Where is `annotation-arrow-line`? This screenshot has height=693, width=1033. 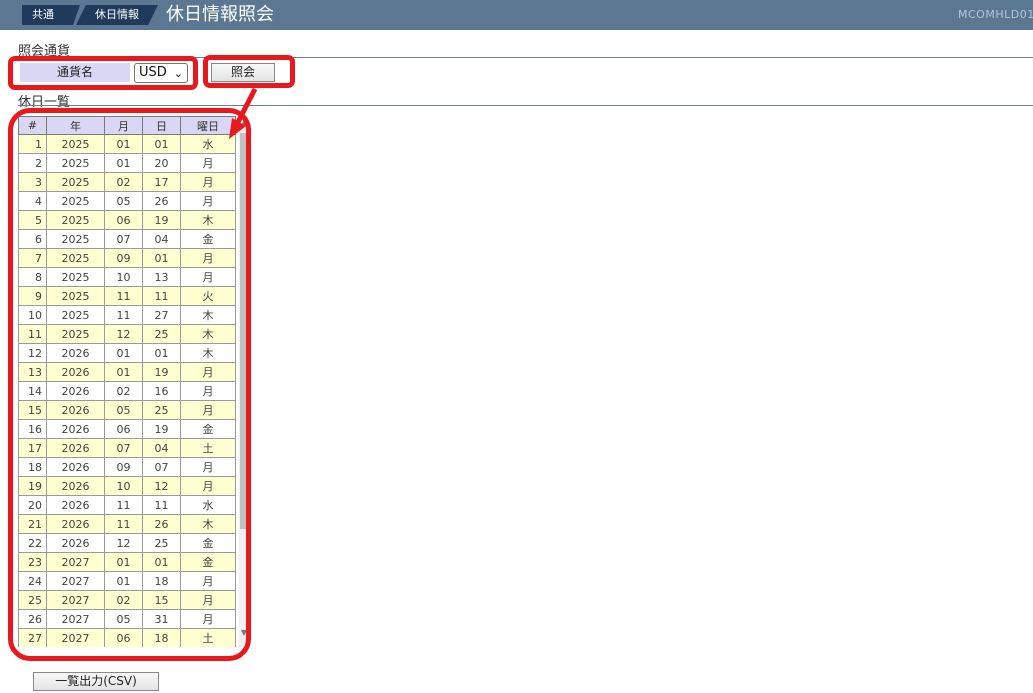 annotation-arrow-line is located at coordinates (246, 106).